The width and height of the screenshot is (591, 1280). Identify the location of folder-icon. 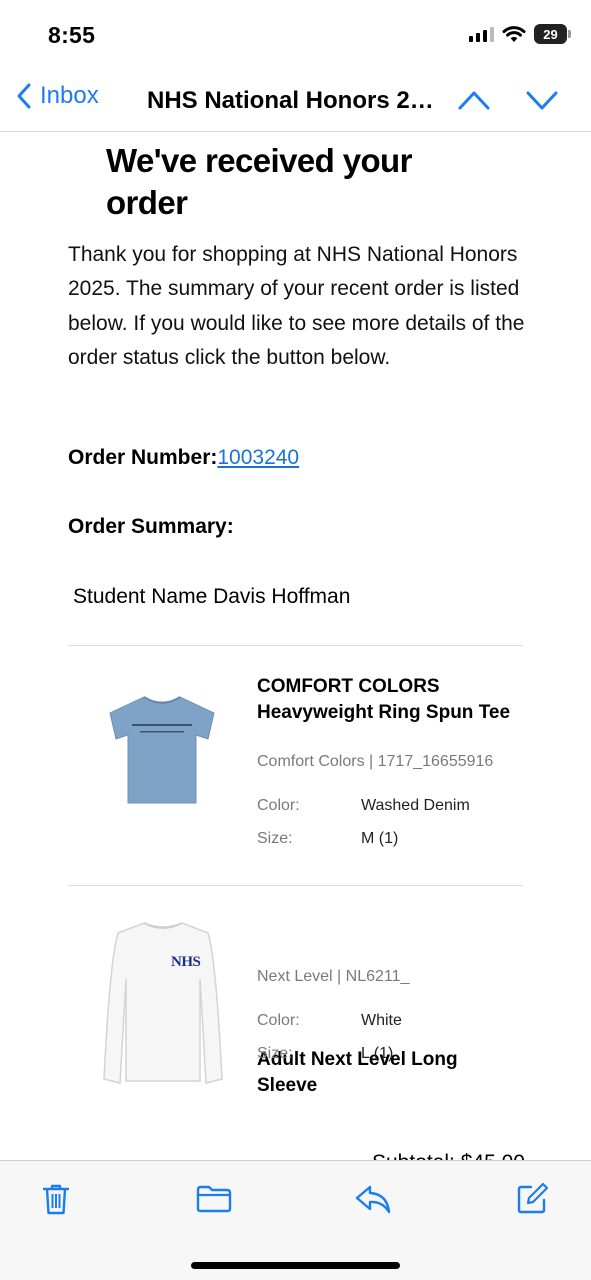
(214, 1199).